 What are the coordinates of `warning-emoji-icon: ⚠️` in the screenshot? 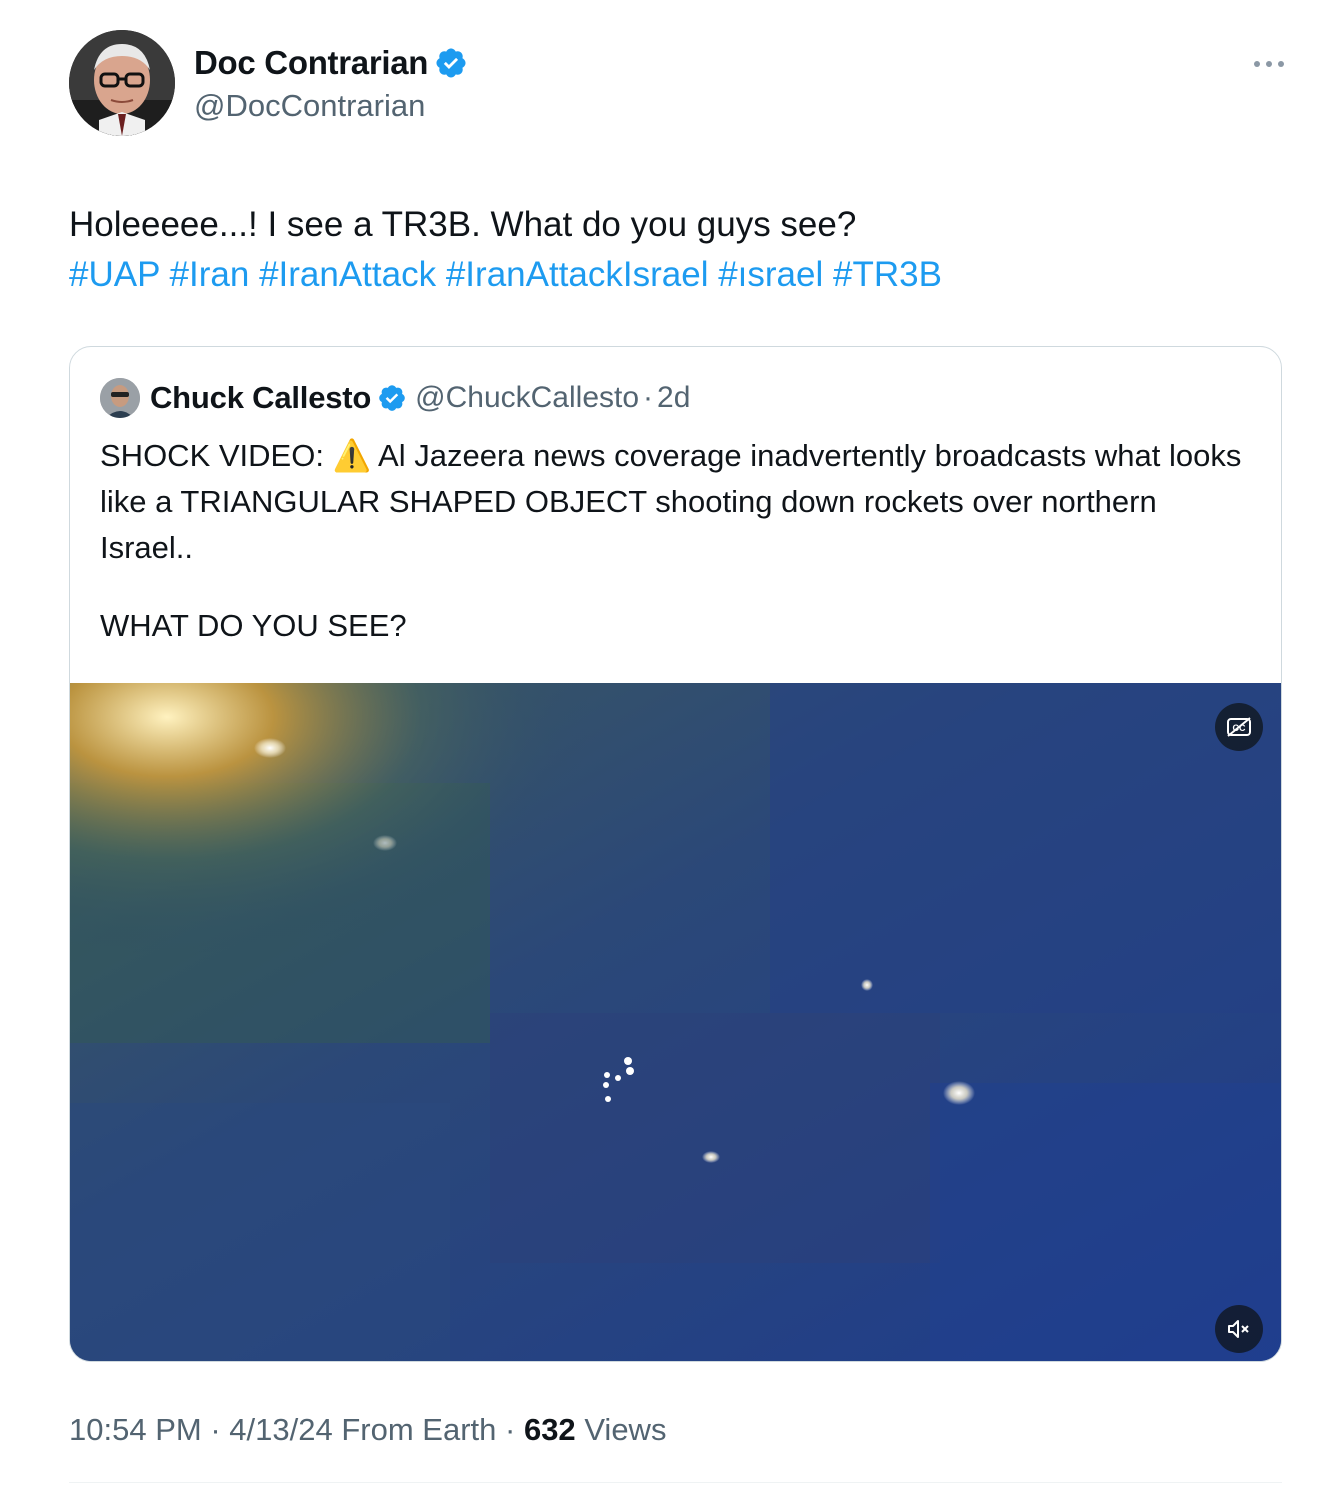 It's located at (352, 455).